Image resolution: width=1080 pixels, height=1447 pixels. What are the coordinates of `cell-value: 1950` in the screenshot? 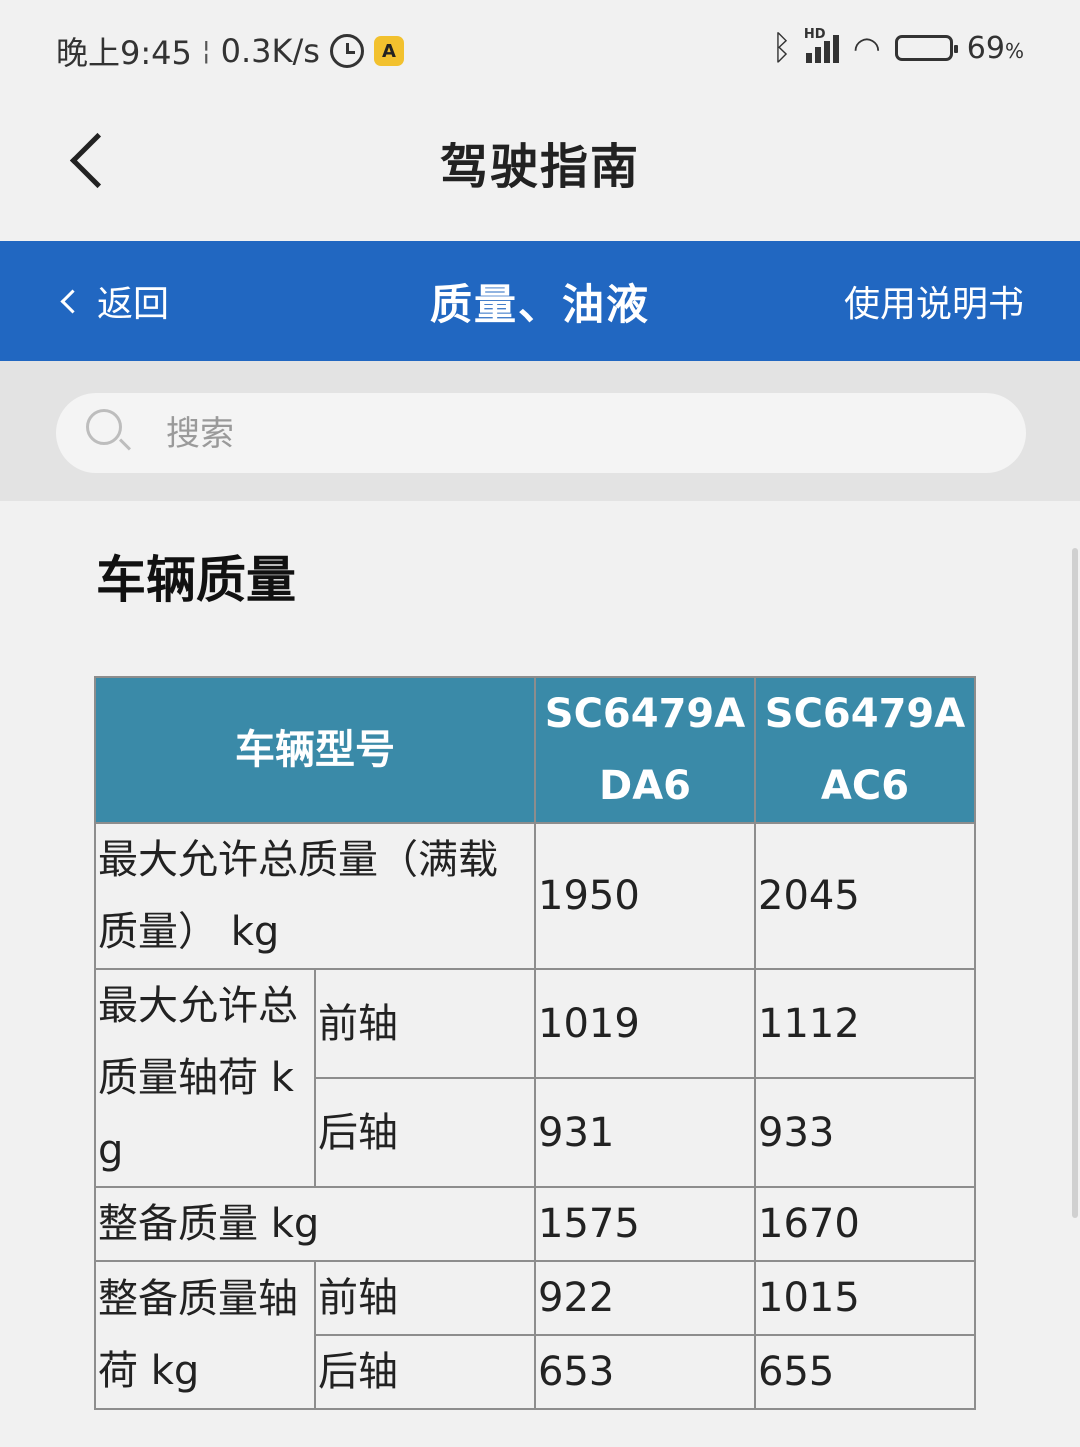 It's located at (645, 896).